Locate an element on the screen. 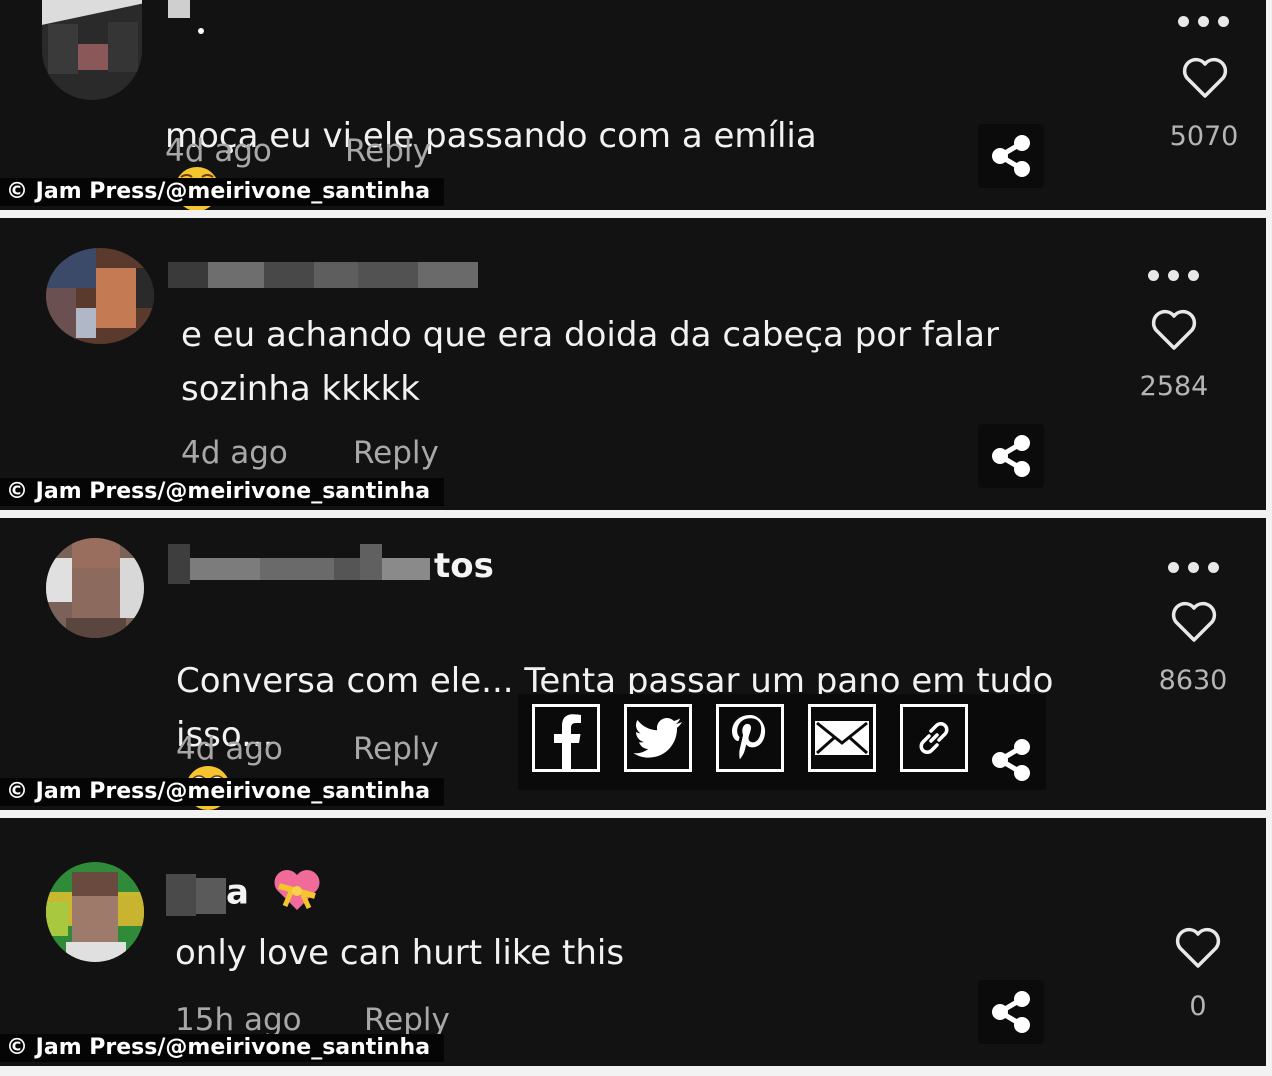 The width and height of the screenshot is (1272, 1076). pinterest-icon is located at coordinates (749, 737).